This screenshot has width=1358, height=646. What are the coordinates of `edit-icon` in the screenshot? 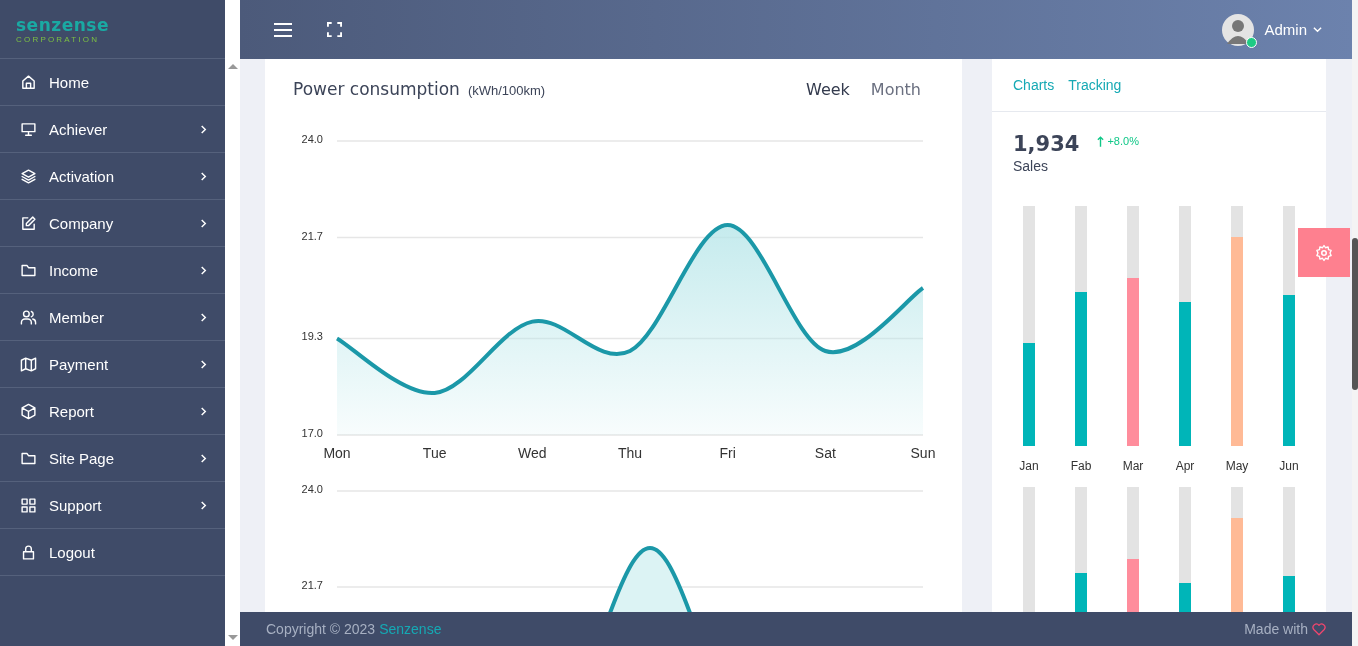 It's located at (28, 223).